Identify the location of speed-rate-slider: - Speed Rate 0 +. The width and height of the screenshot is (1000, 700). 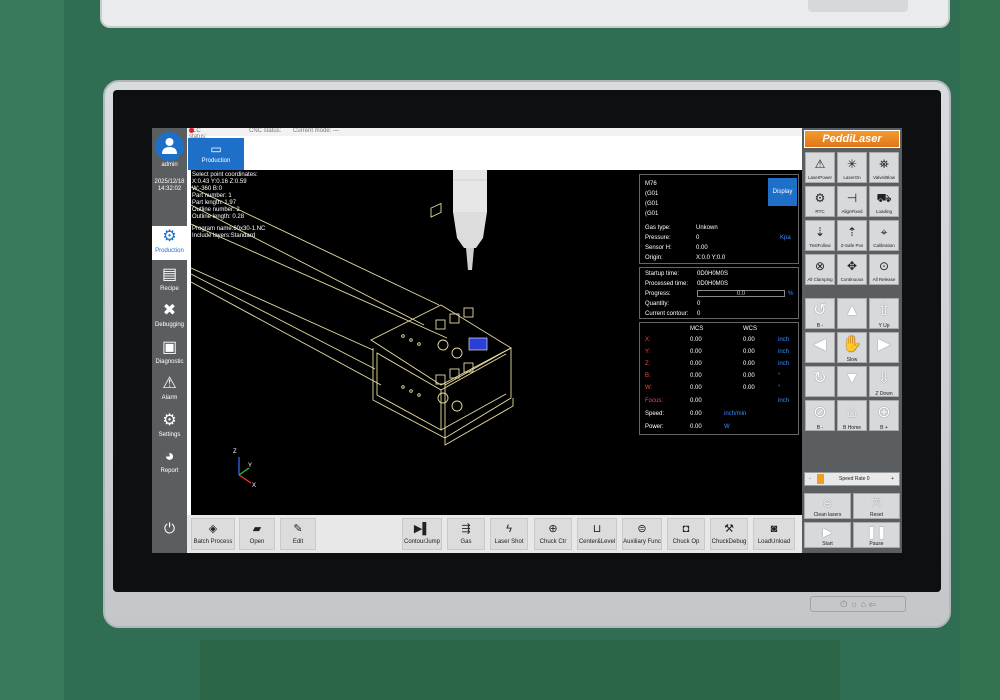
(852, 479).